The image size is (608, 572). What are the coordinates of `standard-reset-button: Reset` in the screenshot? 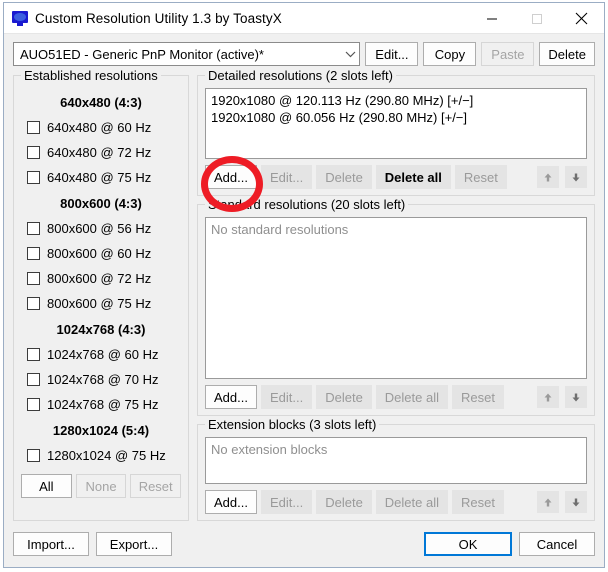 It's located at (478, 397).